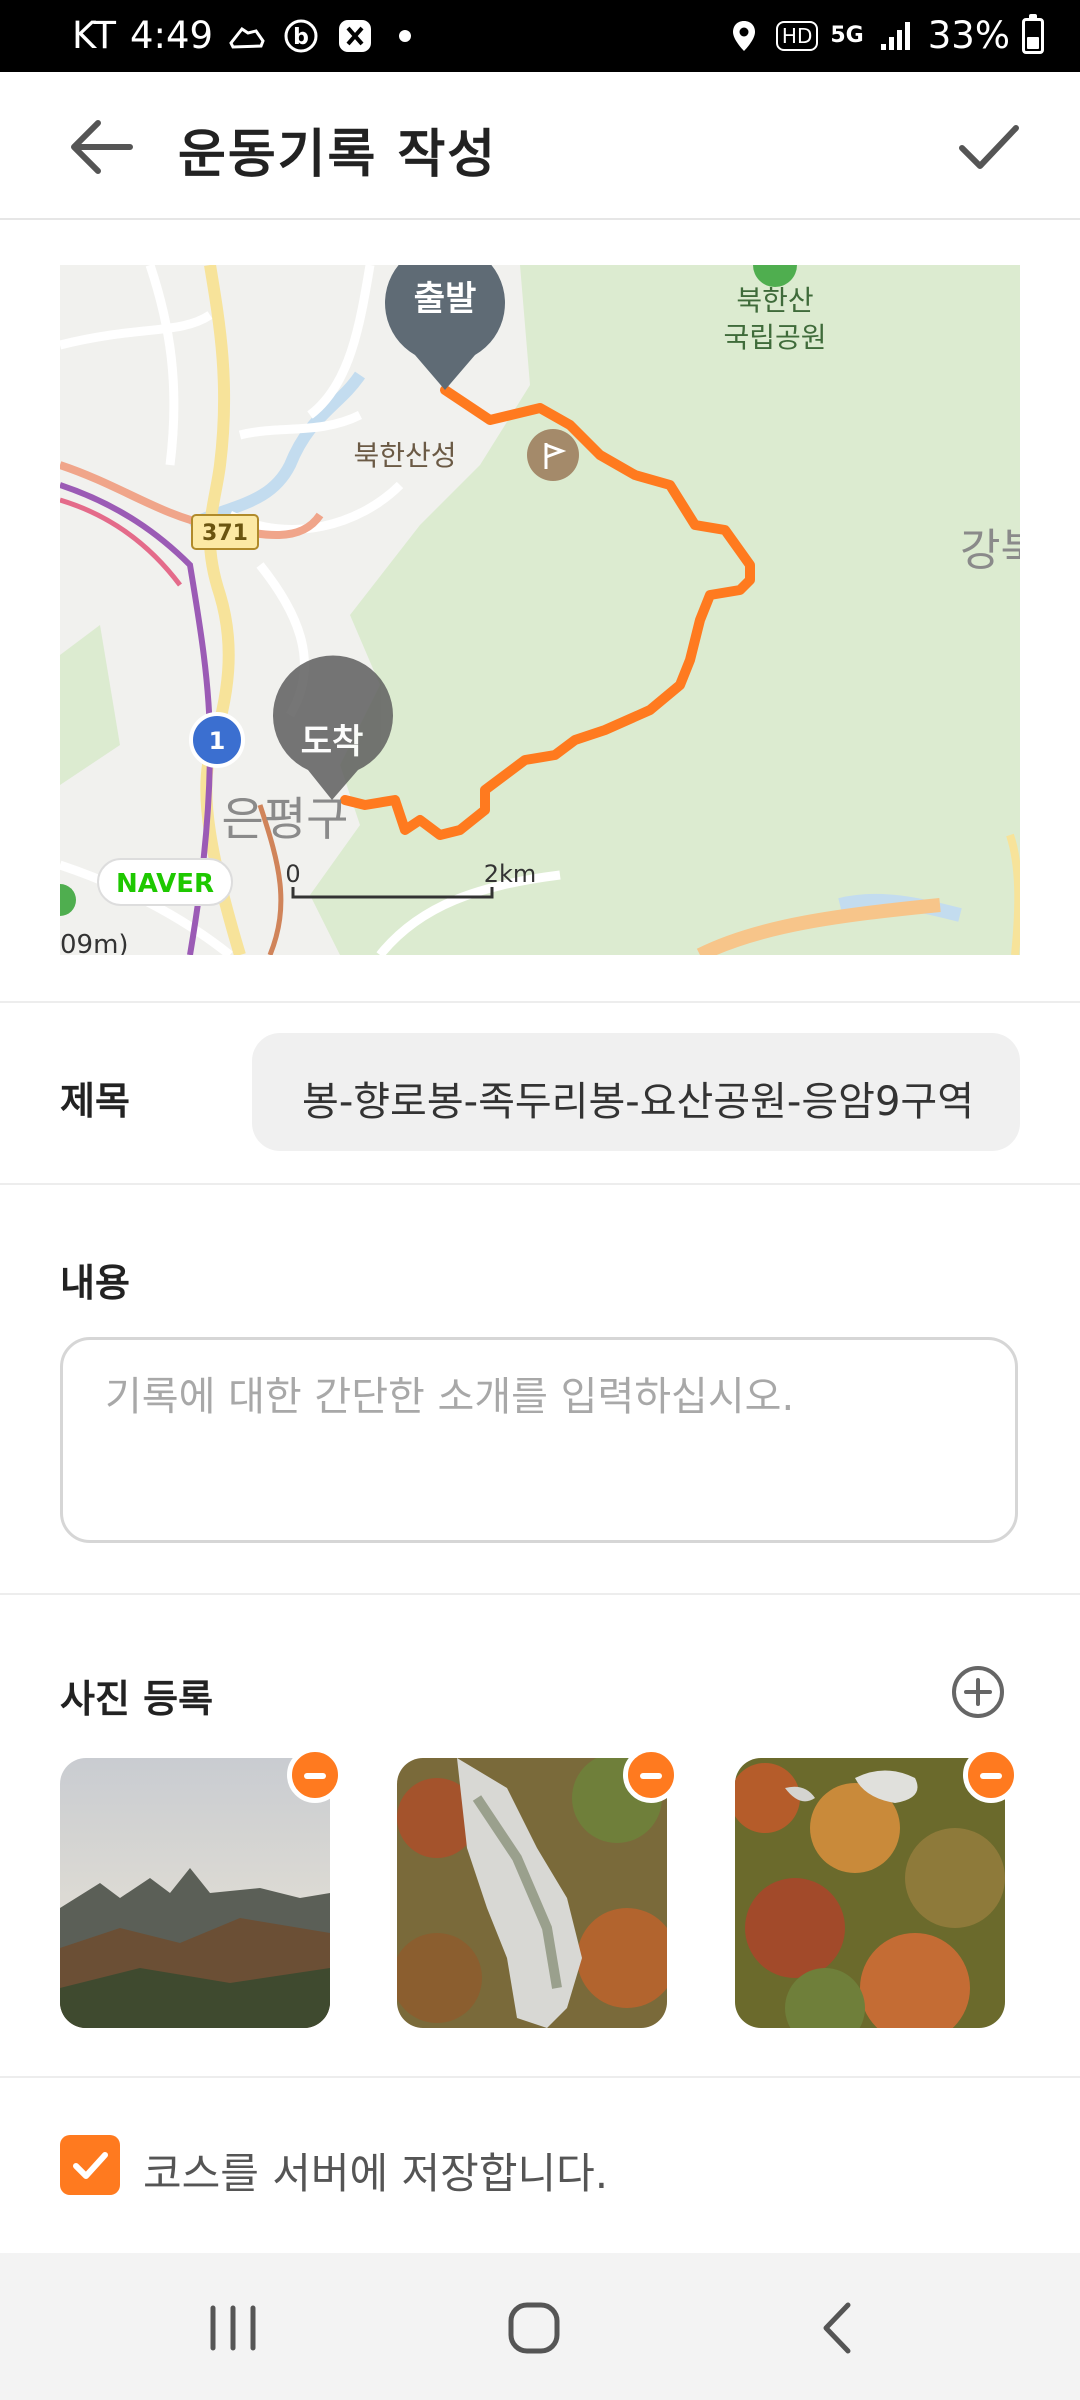 The image size is (1080, 2400). I want to click on page-title: 운동기록 작성, so click(338, 155).